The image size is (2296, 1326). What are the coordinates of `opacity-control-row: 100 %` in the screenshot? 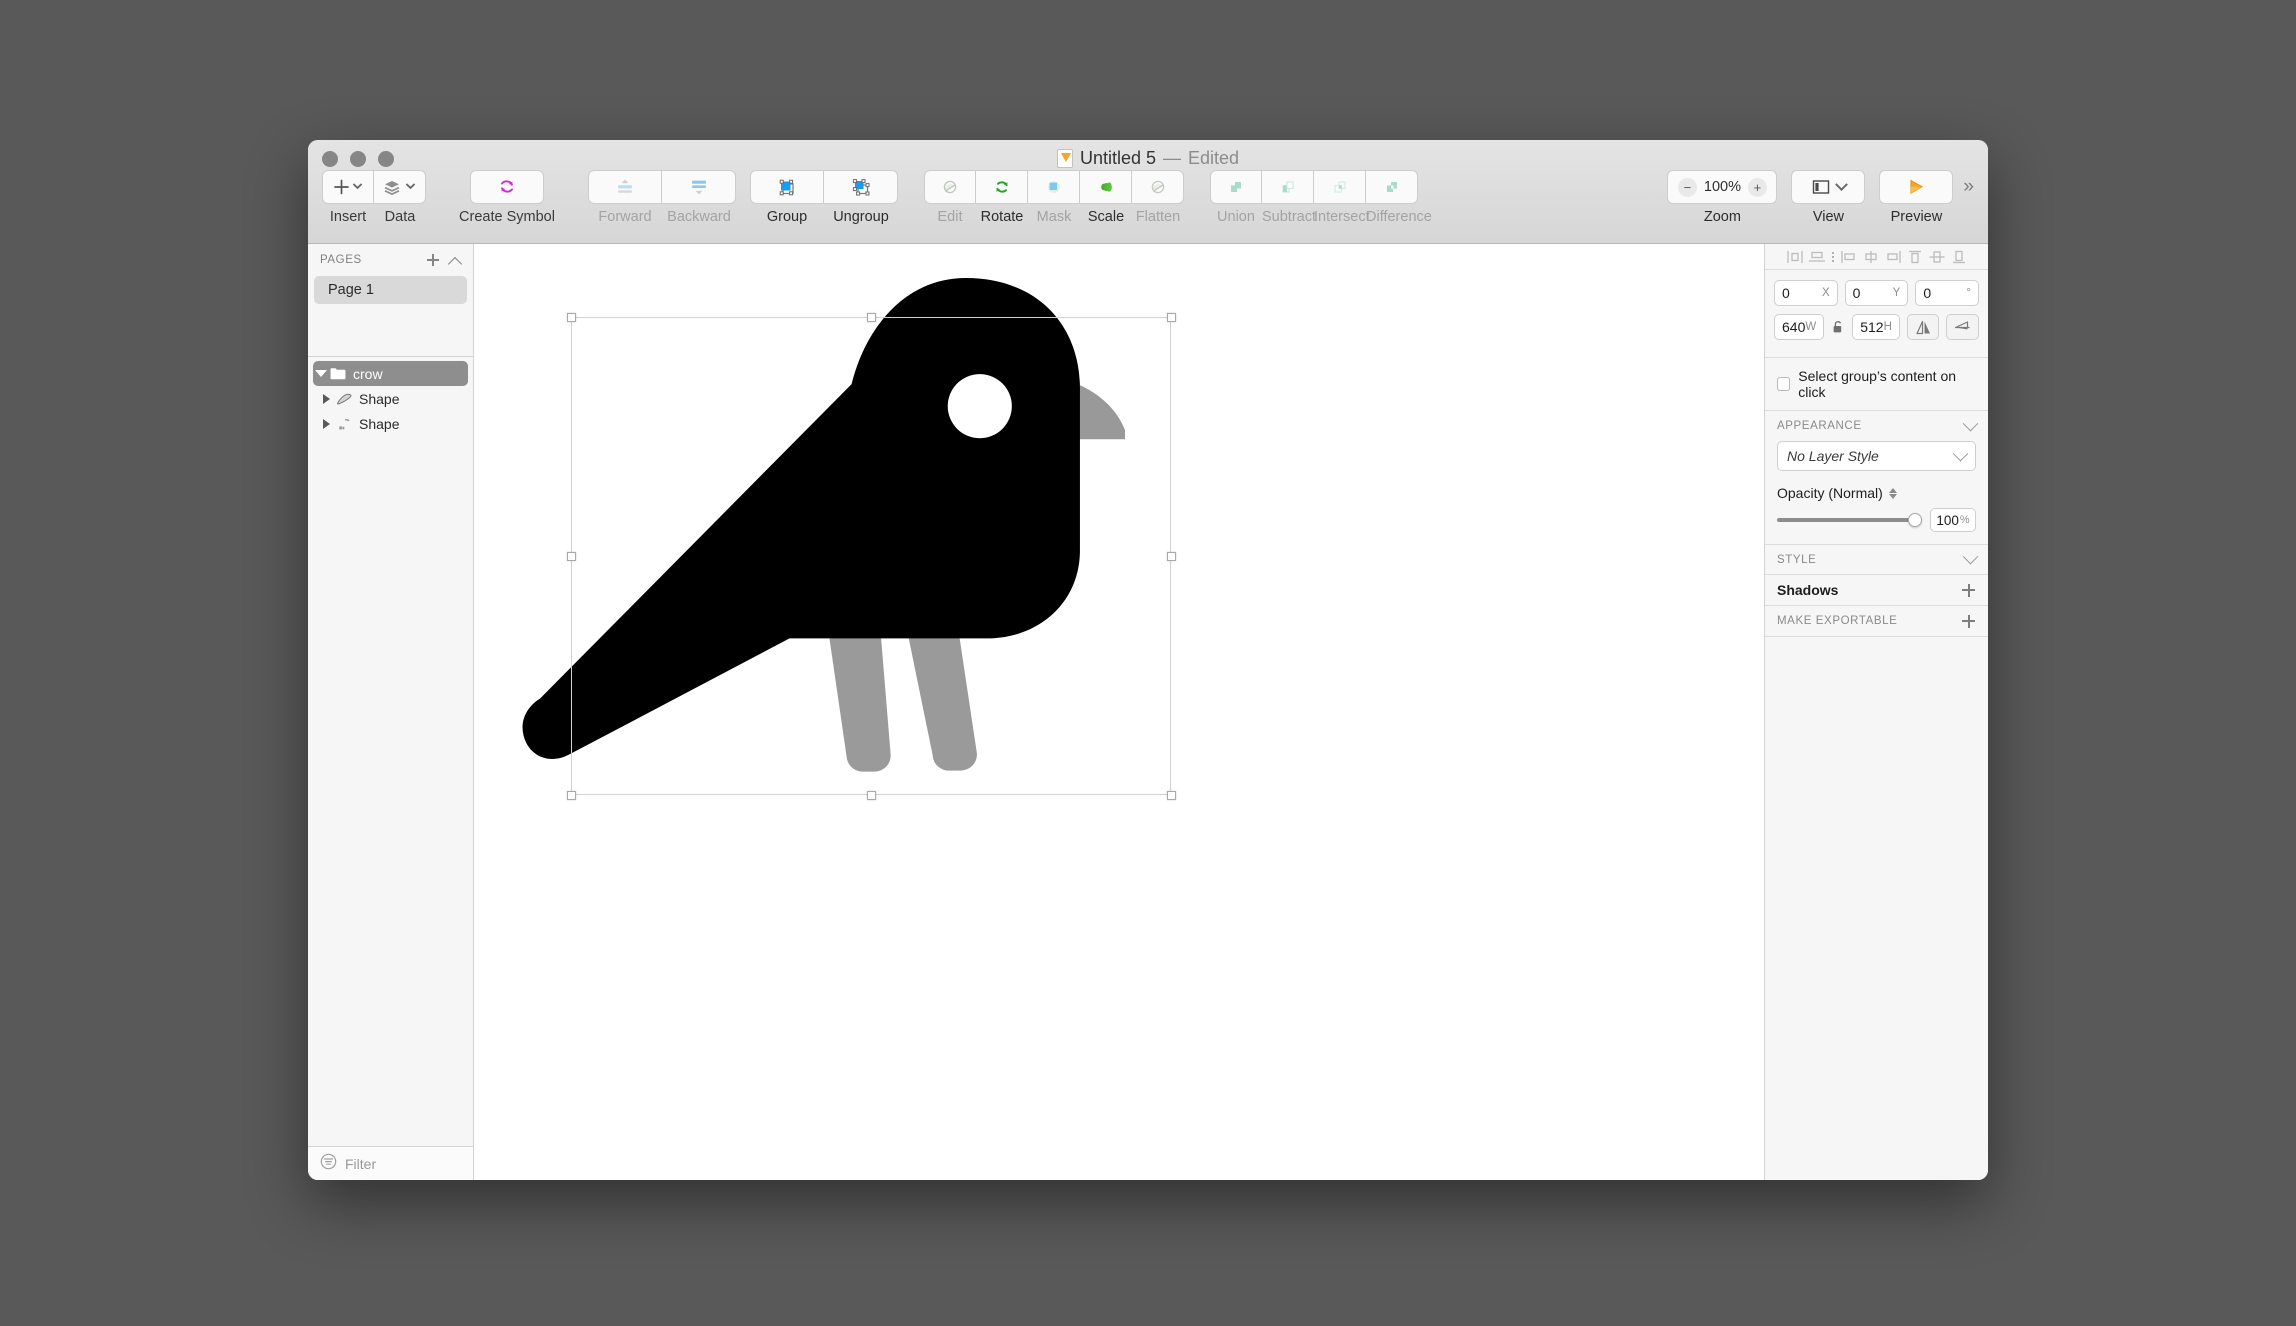 It's located at (1876, 520).